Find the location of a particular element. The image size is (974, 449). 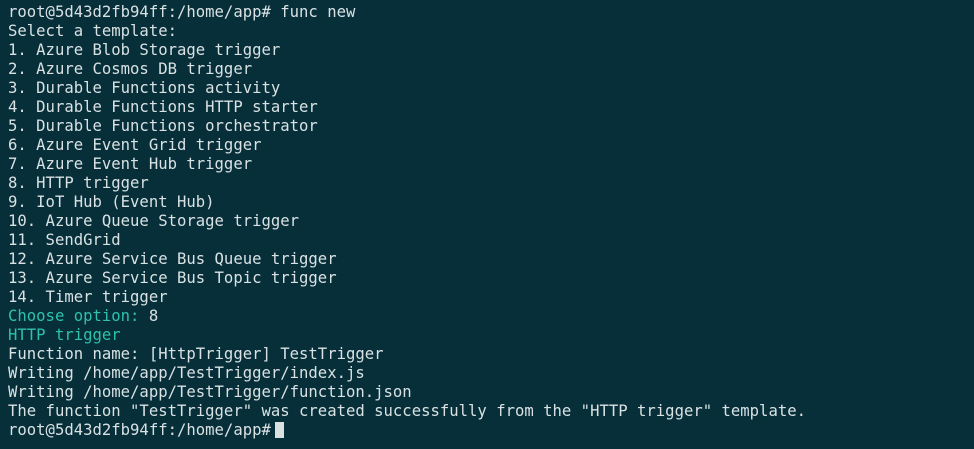

template-option: 12. Azure Service Bus Queue trigger is located at coordinates (172, 259).